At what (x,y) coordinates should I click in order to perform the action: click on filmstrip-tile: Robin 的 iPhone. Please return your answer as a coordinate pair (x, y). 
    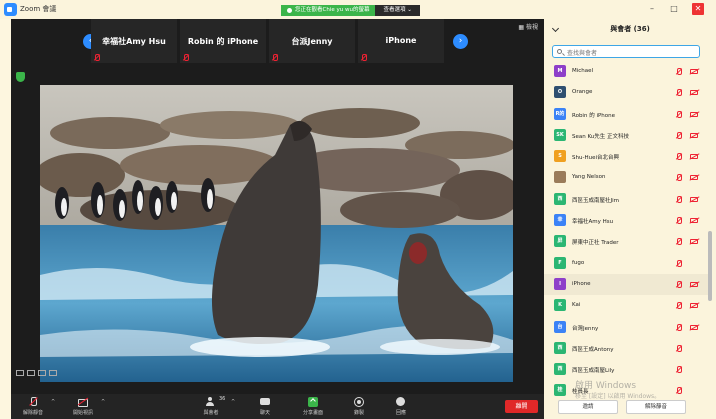
    Looking at the image, I should click on (223, 41).